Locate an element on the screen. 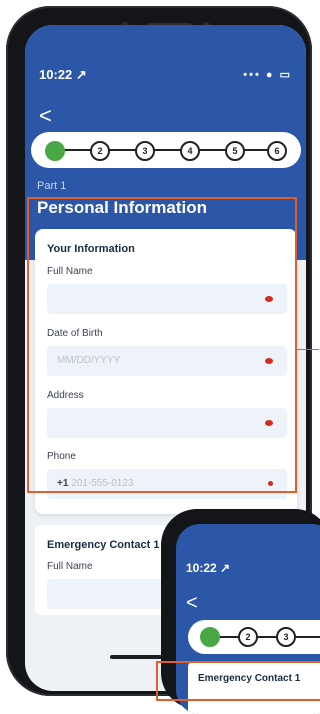 The width and height of the screenshot is (320, 714). part-label: Part 1 is located at coordinates (52, 186).